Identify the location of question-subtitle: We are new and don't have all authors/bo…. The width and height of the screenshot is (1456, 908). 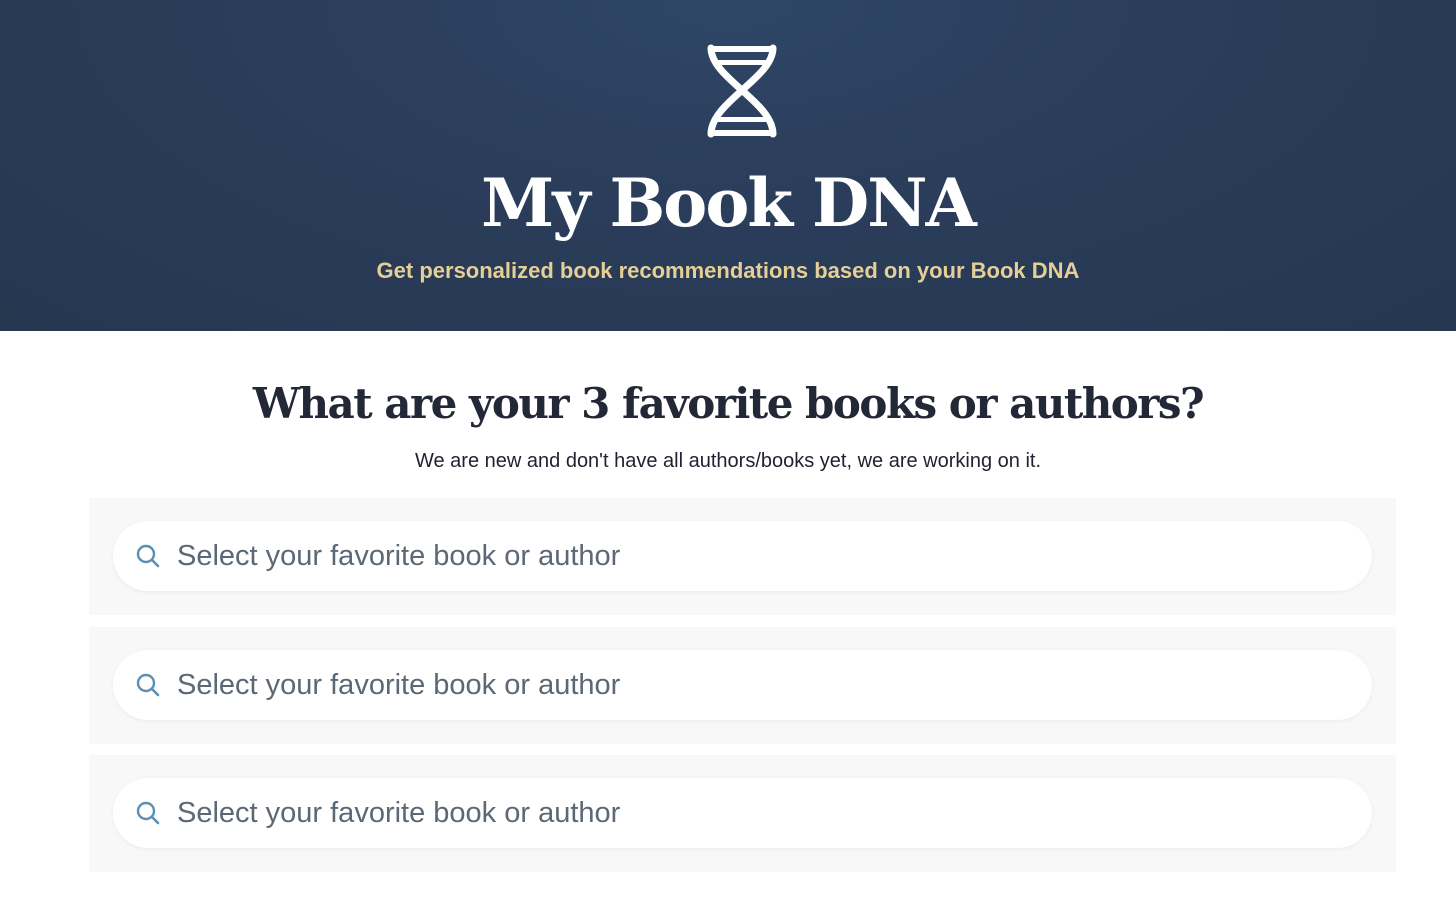
(728, 461).